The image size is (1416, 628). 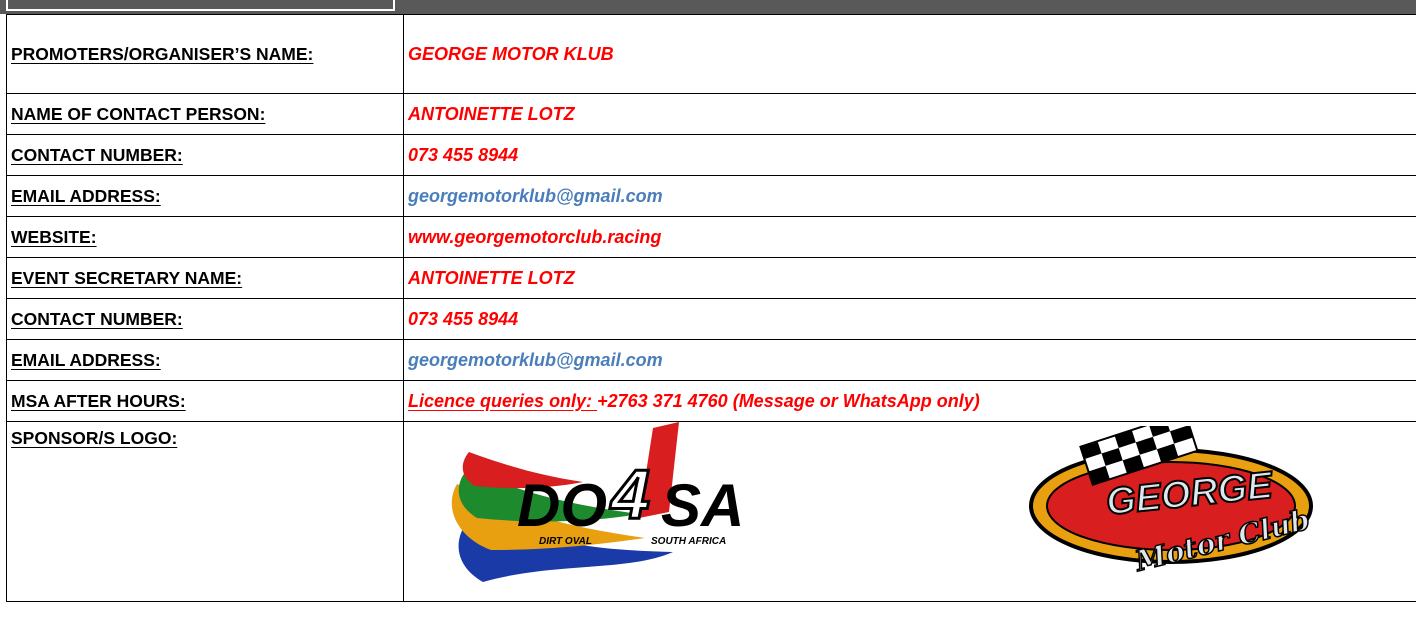 I want to click on header-tab, so click(x=200, y=5).